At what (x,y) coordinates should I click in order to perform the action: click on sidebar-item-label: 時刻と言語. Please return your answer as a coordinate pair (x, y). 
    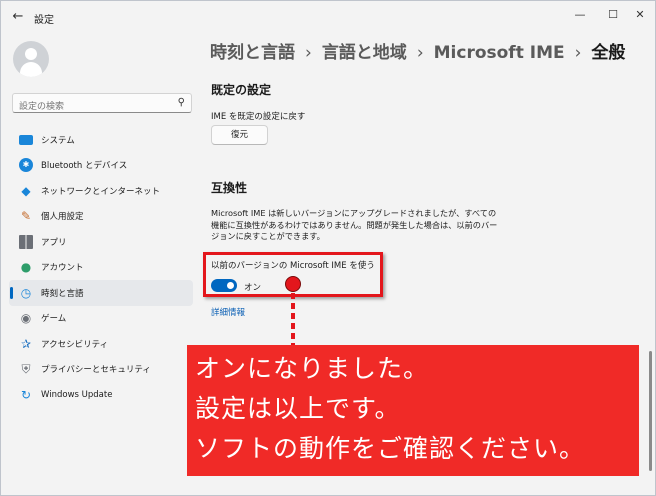
    Looking at the image, I should click on (62, 293).